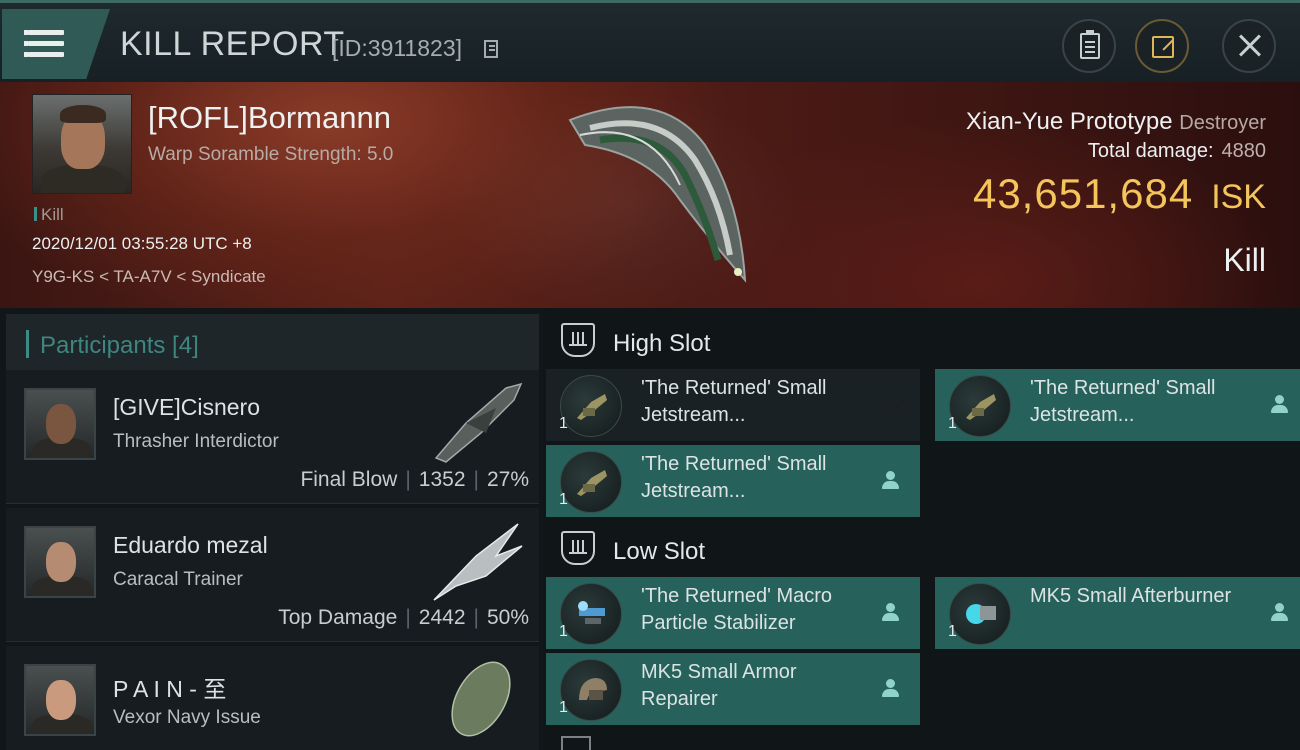  I want to click on isk-value: 43,651,684 ISK, so click(1119, 193).